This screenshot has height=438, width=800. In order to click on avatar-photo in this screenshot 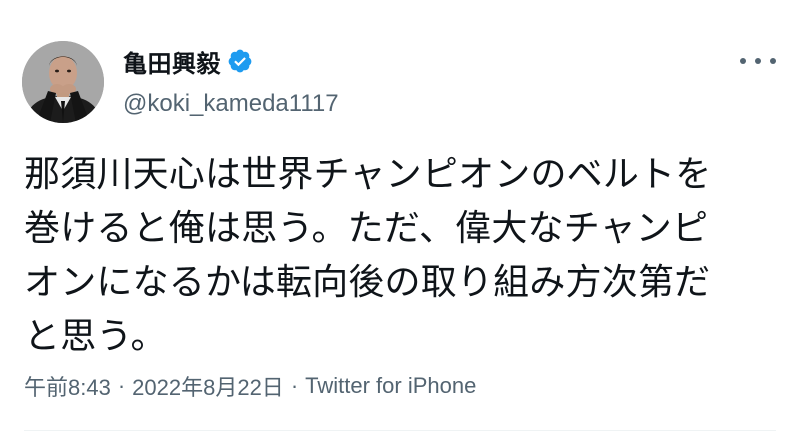, I will do `click(63, 82)`.